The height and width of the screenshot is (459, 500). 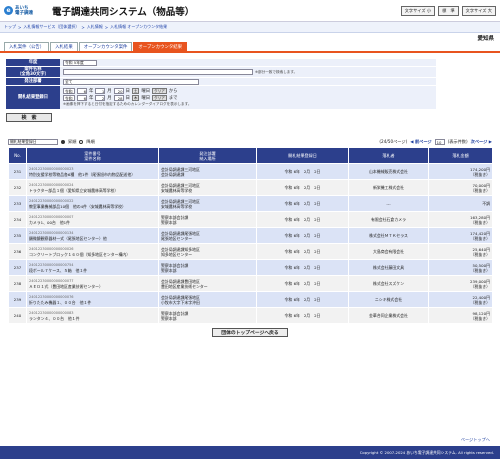 I want to click on to-calendar-icon: 木, so click(x=135, y=98).